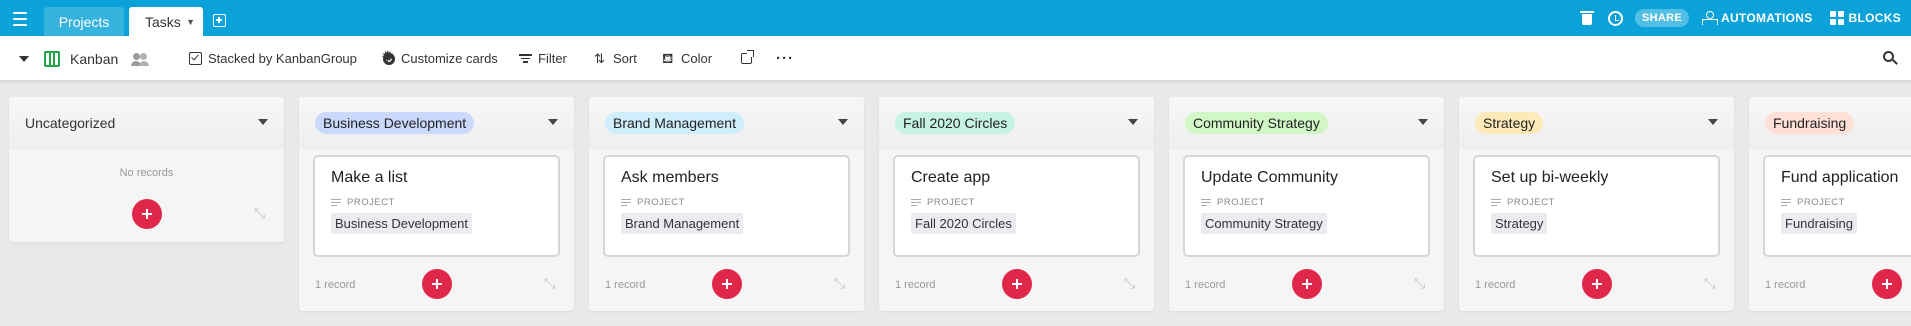 This screenshot has height=326, width=1911. What do you see at coordinates (726, 123) in the screenshot?
I see `stack-header: Brand Management` at bounding box center [726, 123].